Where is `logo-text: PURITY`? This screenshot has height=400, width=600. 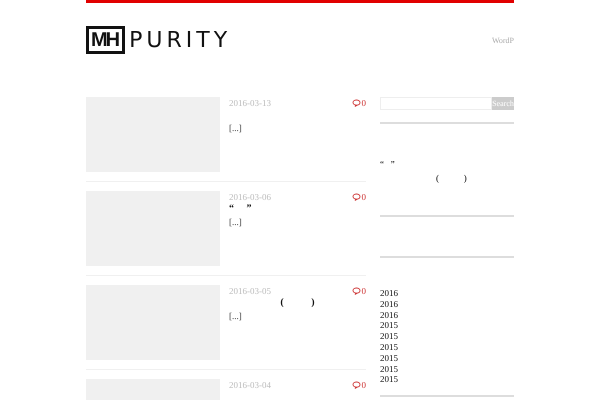
logo-text: PURITY is located at coordinates (180, 40).